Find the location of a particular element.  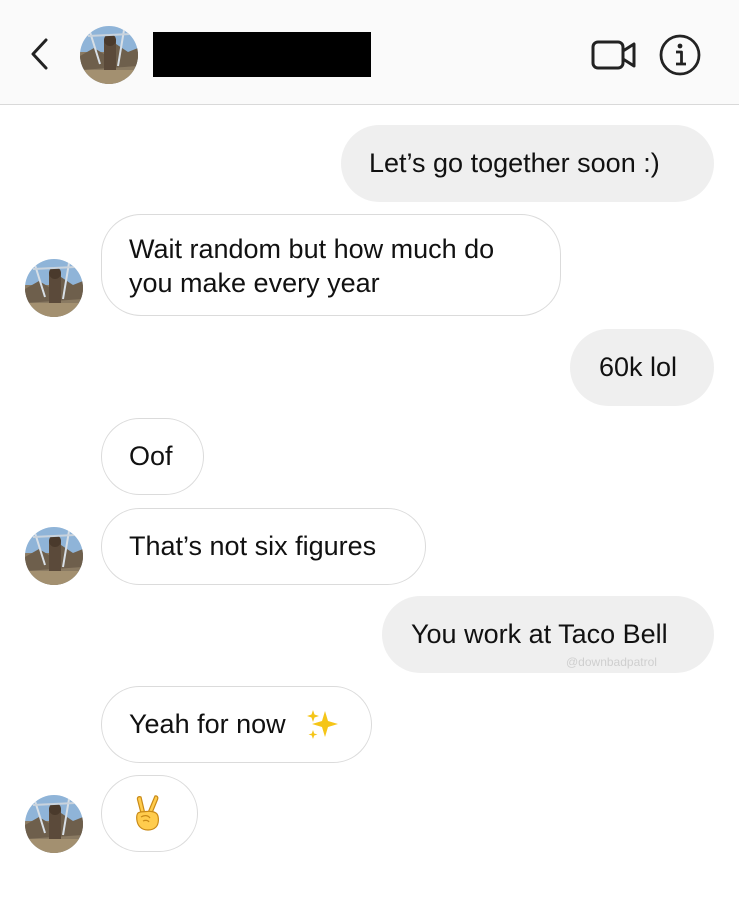

info-icon is located at coordinates (680, 55).